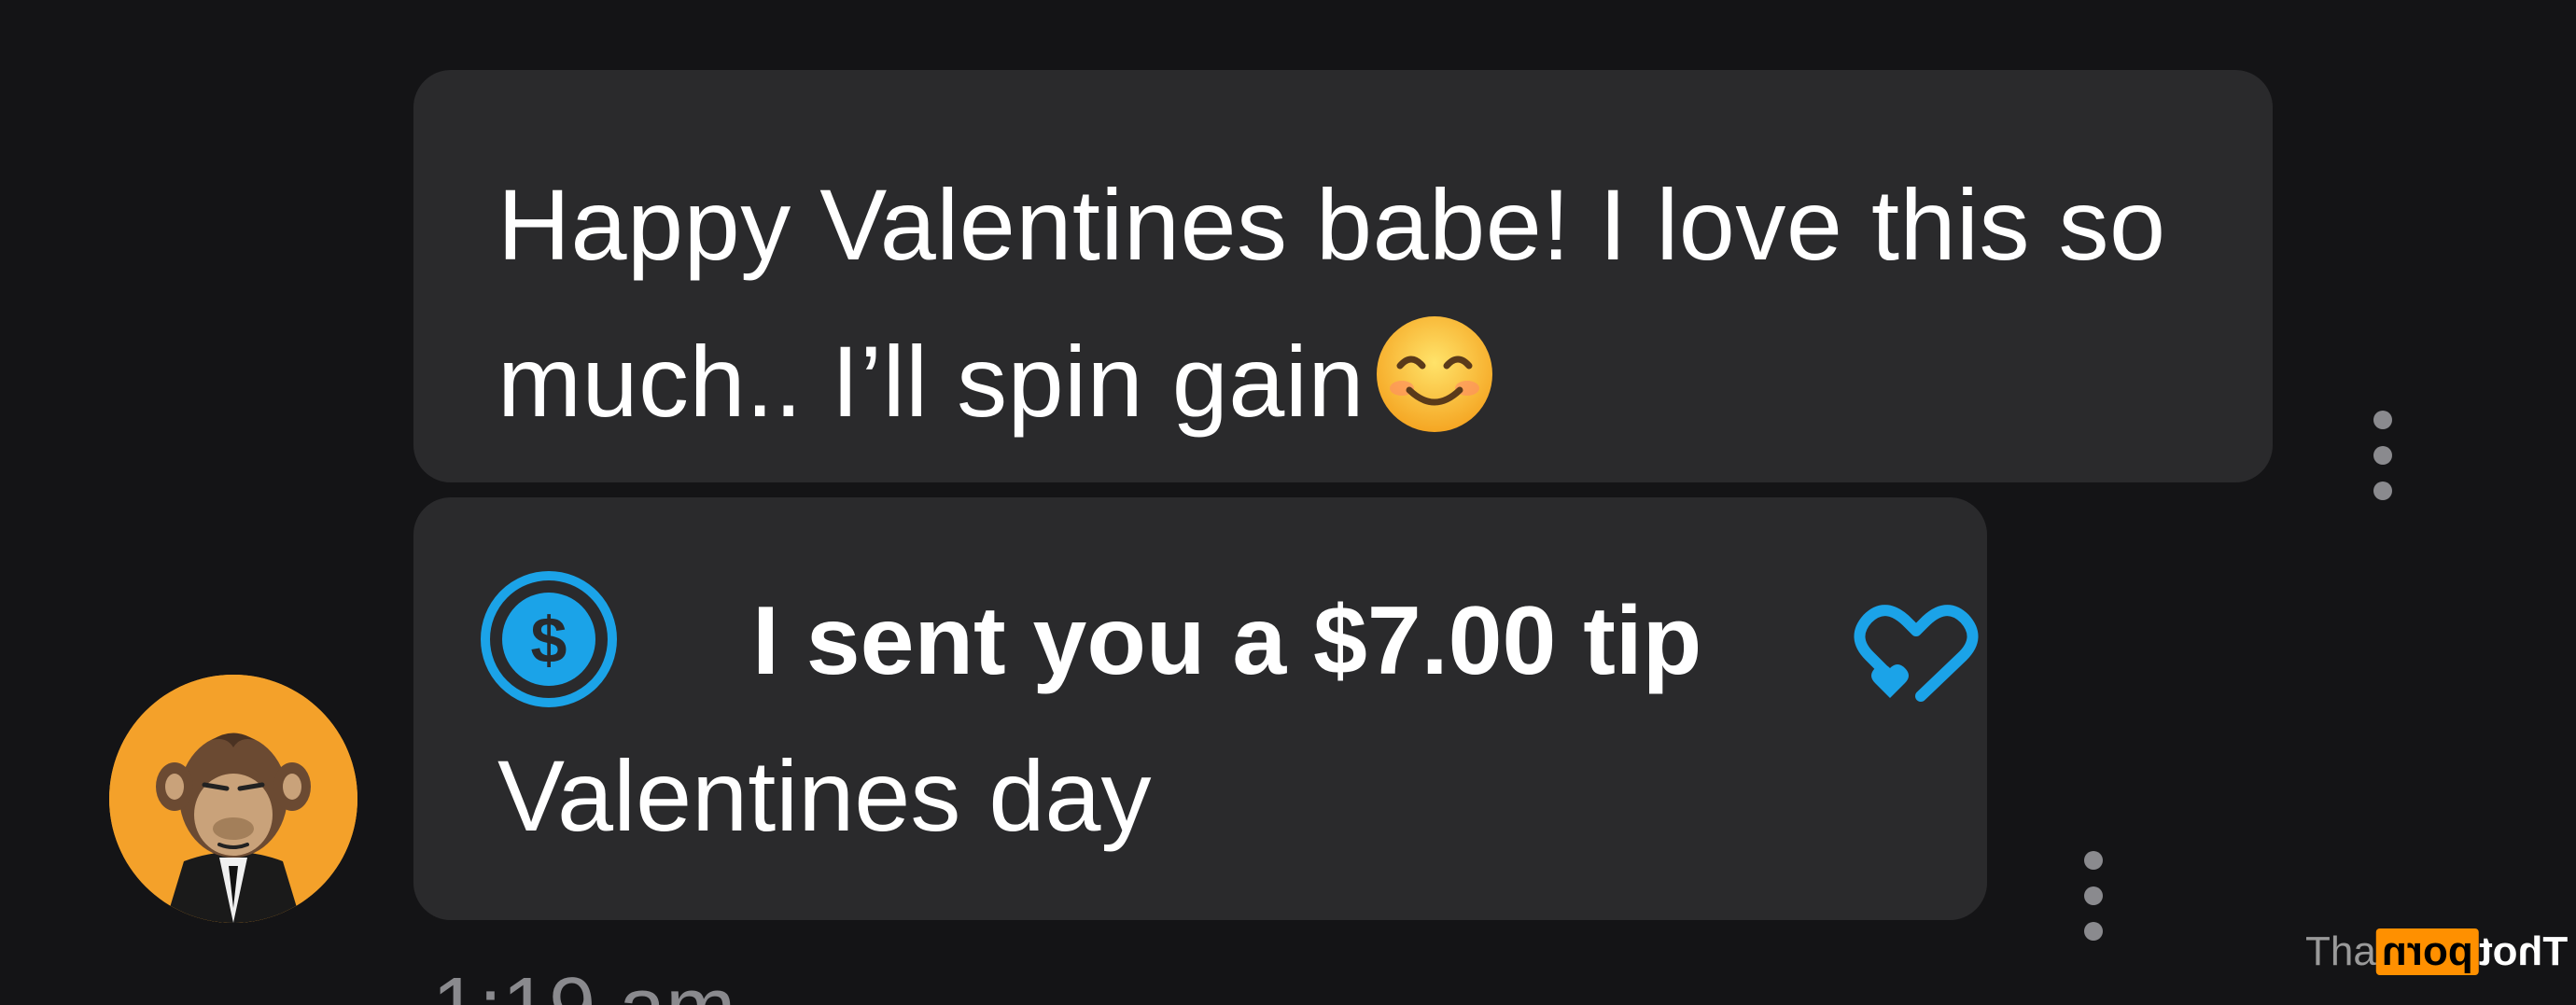 This screenshot has height=1005, width=2576. I want to click on tip-row: $ I sent you a $7.00 tip, so click(1229, 638).